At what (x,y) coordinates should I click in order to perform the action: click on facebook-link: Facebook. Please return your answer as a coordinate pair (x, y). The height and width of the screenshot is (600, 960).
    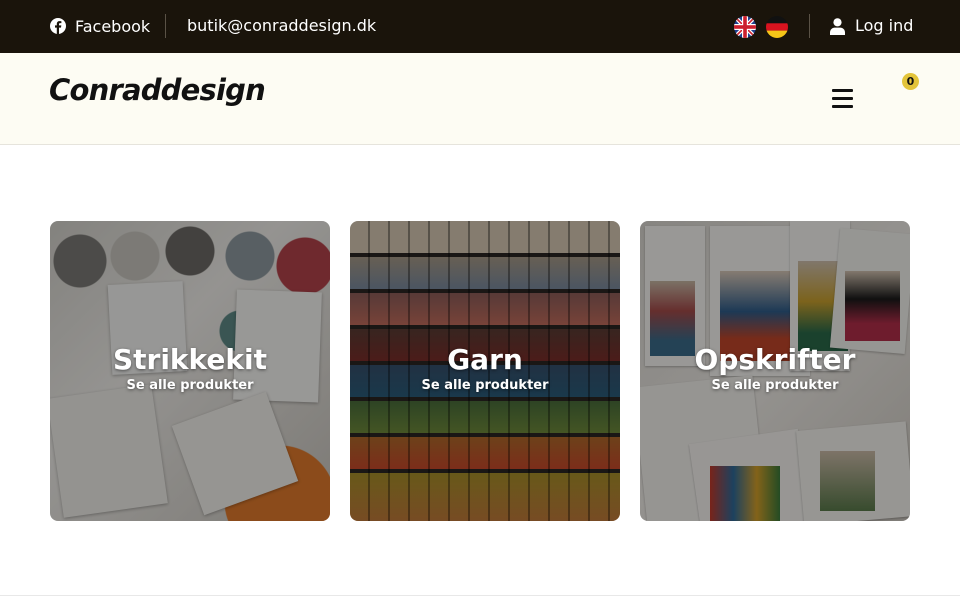
    Looking at the image, I should click on (100, 26).